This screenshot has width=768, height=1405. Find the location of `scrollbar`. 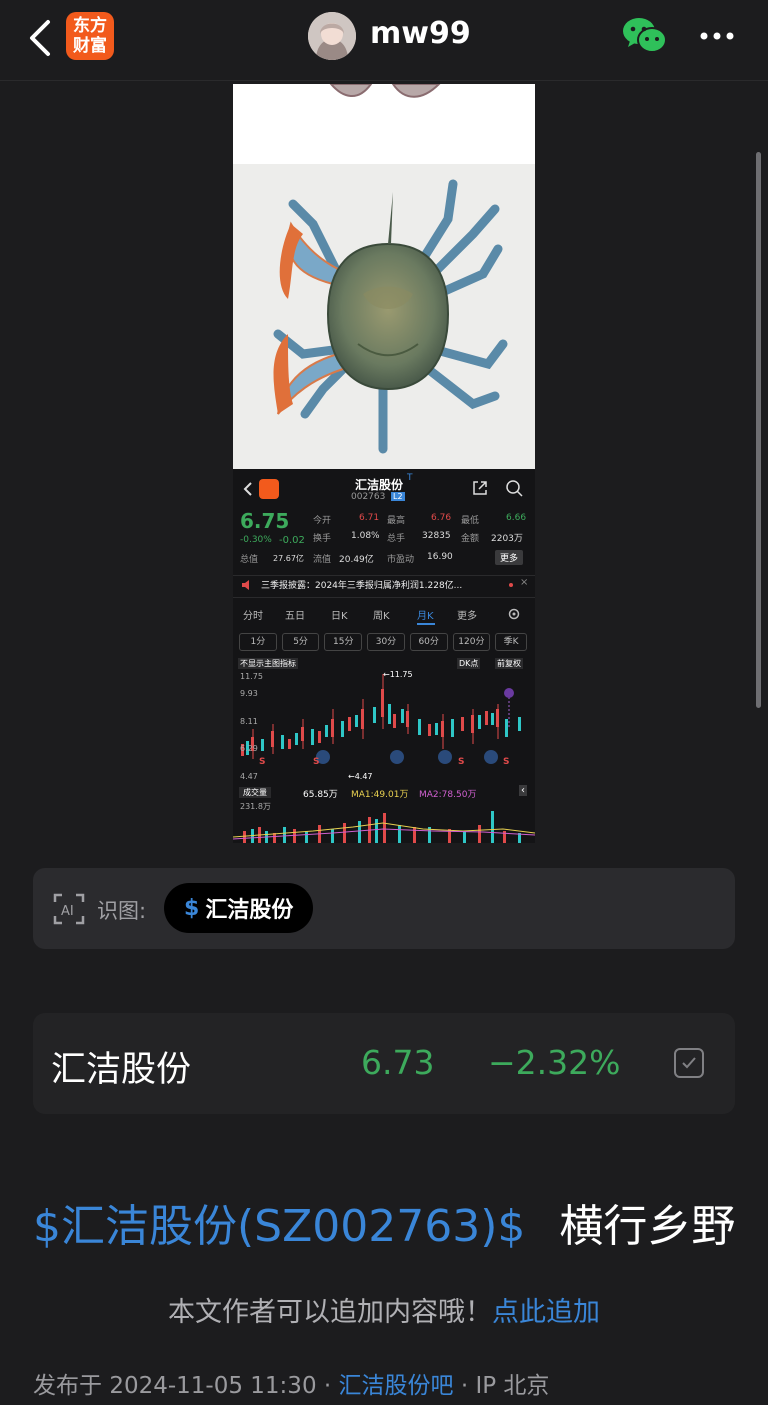

scrollbar is located at coordinates (758, 430).